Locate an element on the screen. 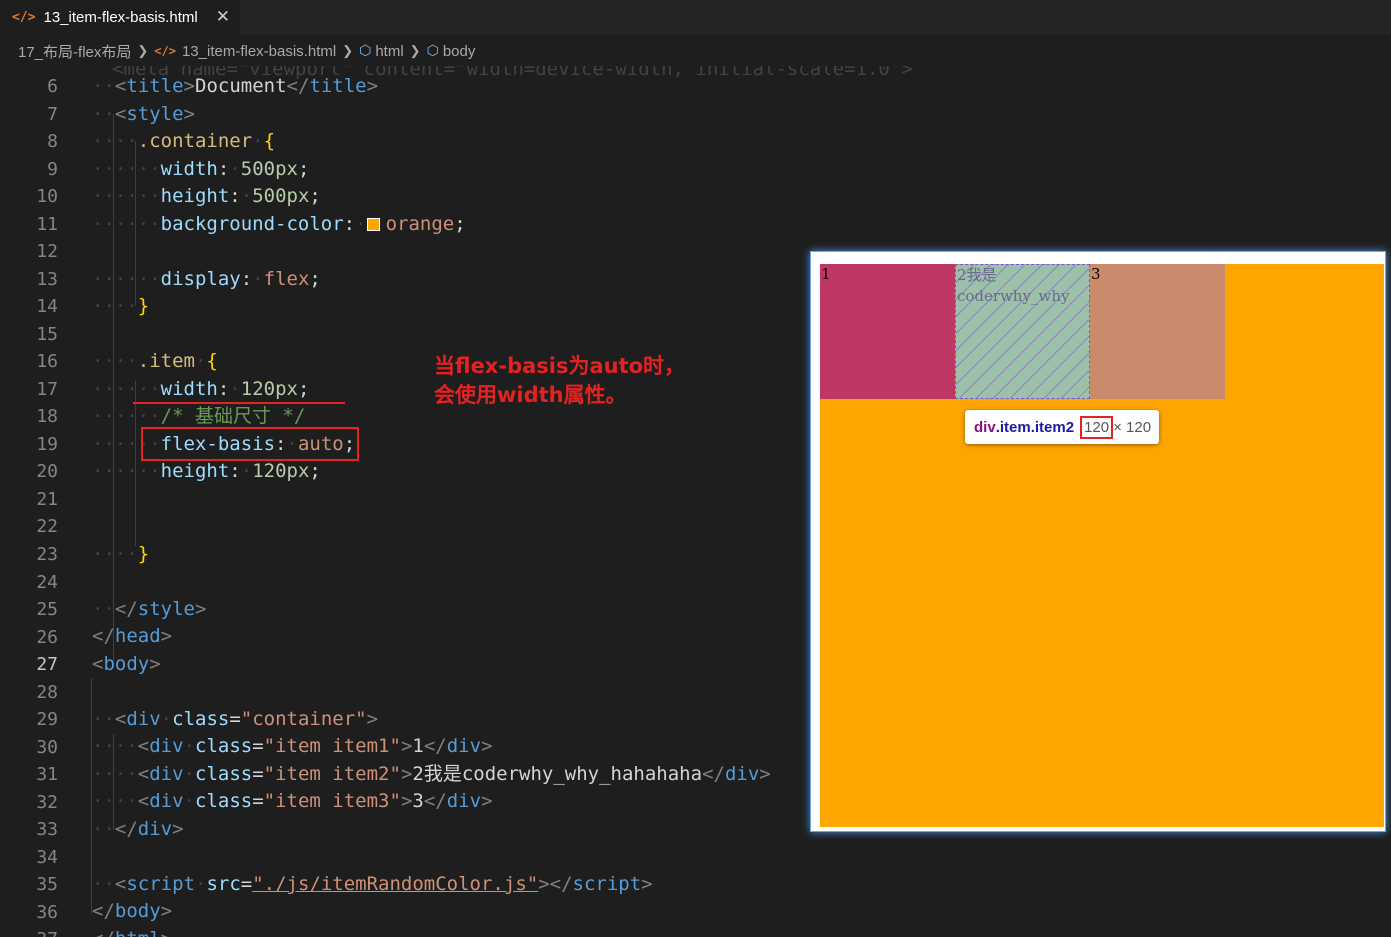  code-line: ··<div·class="container"> is located at coordinates (235, 719).